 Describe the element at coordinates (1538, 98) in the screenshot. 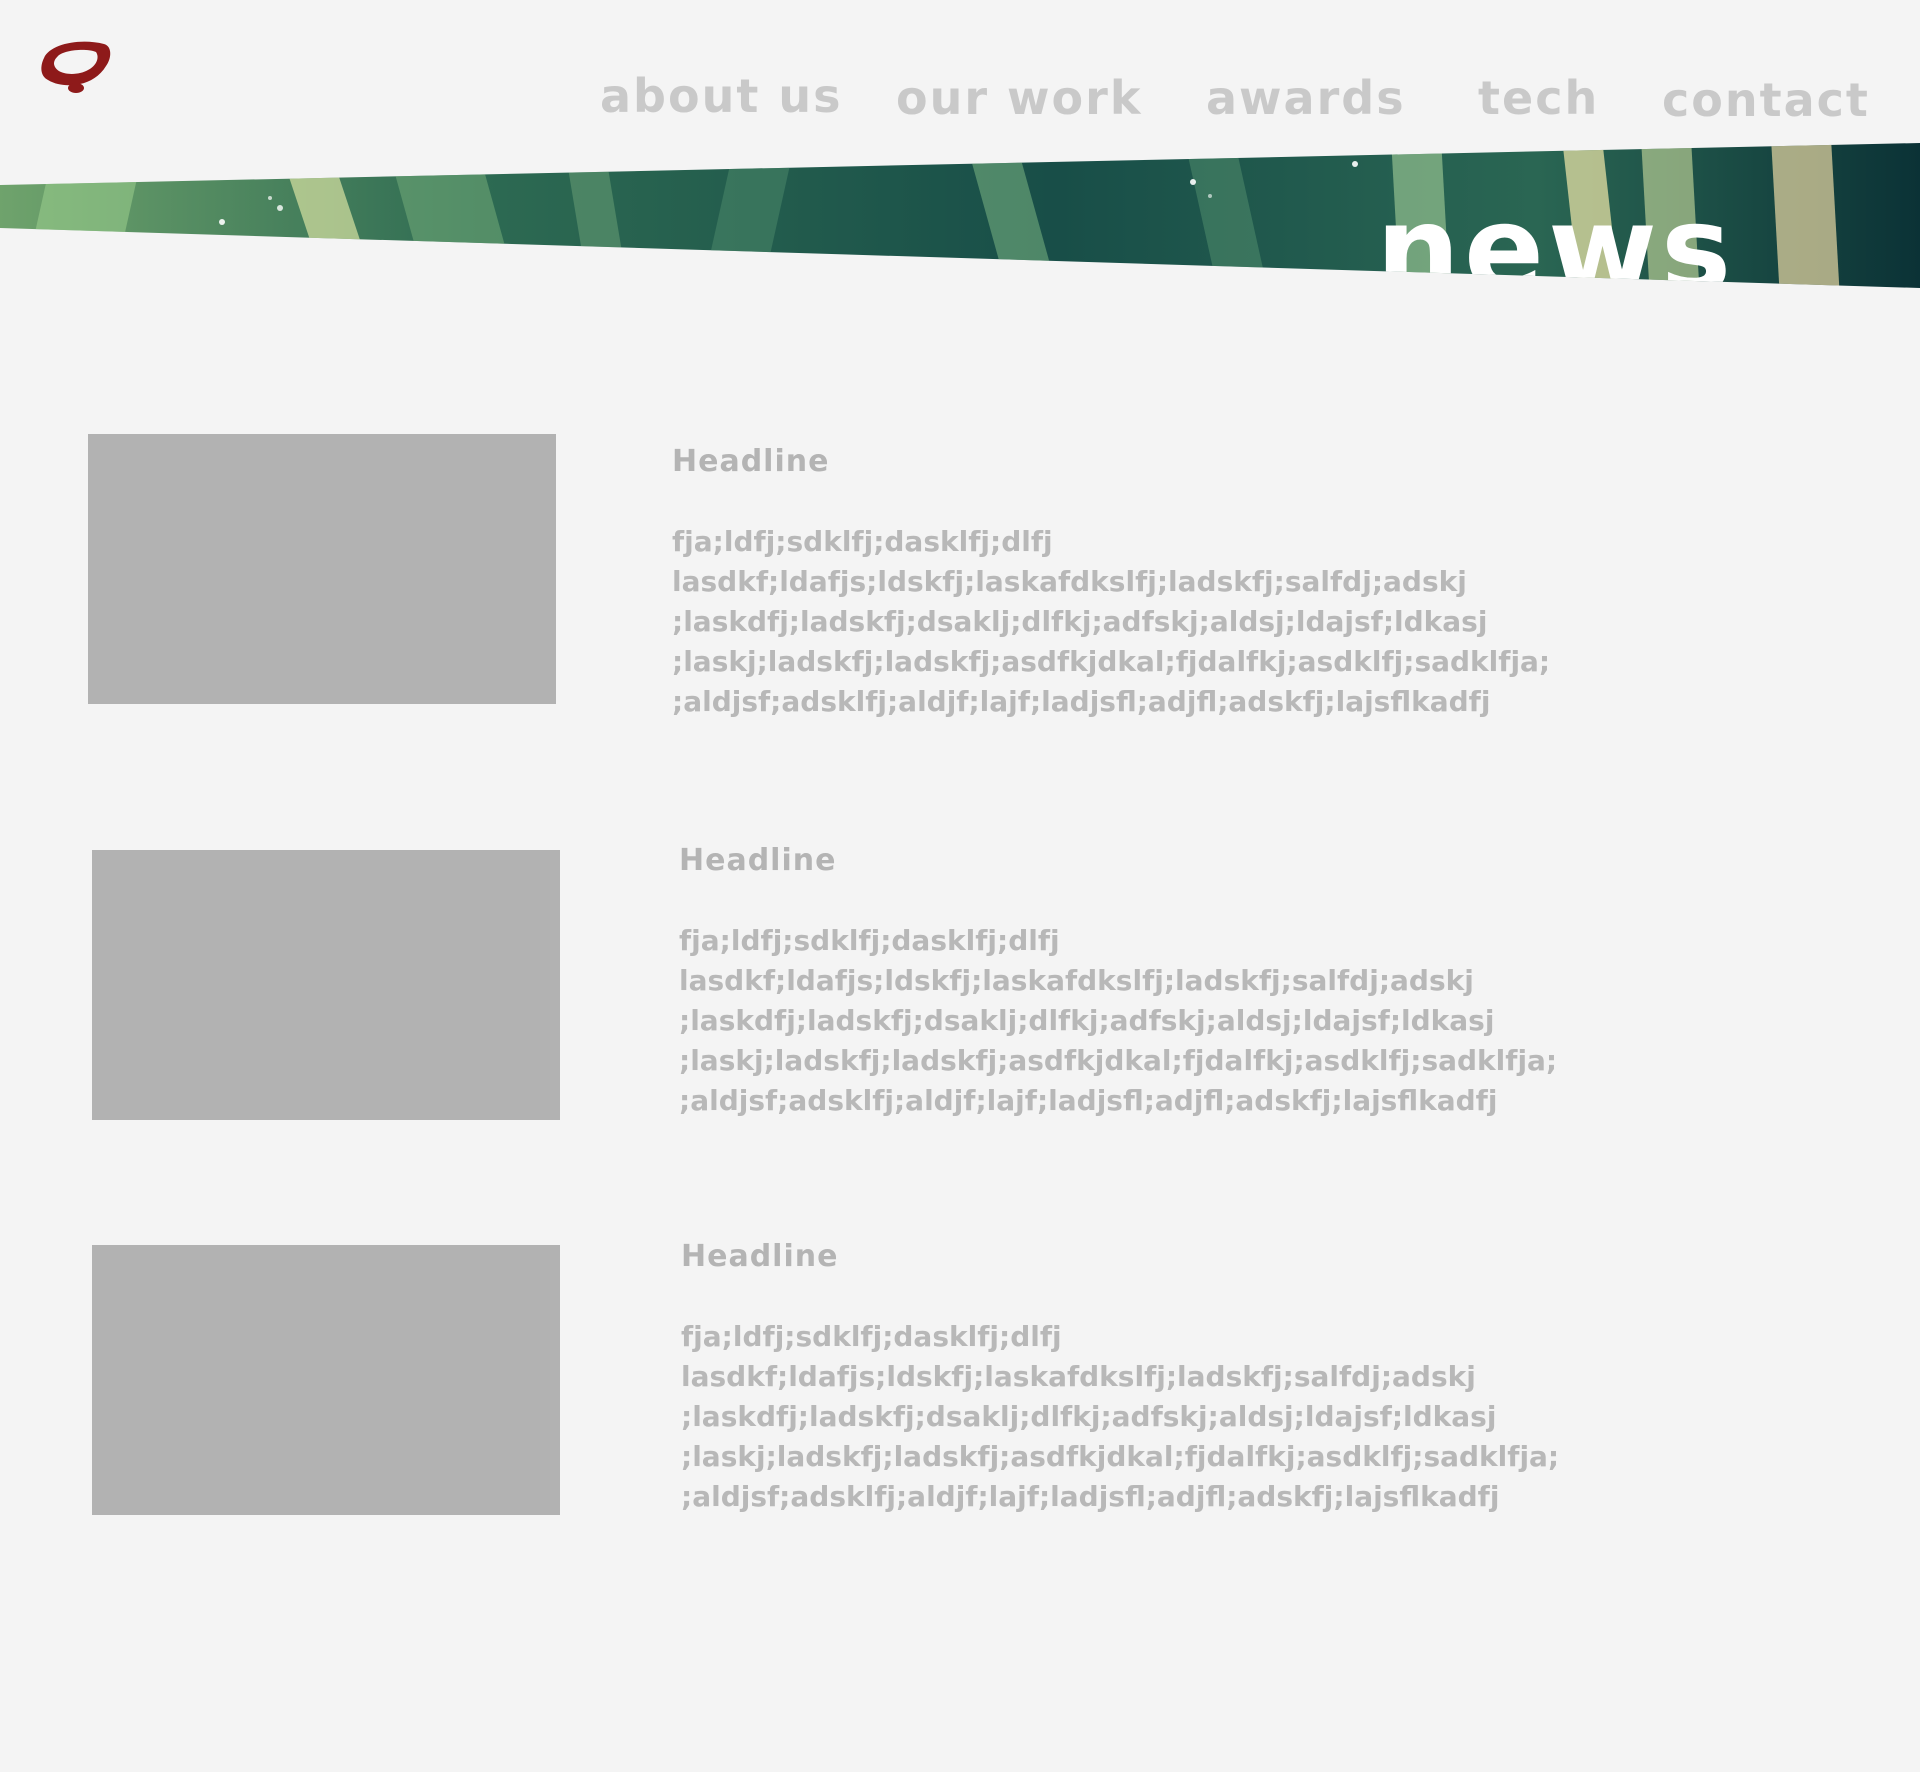

I see `nav-tech: tech` at that location.